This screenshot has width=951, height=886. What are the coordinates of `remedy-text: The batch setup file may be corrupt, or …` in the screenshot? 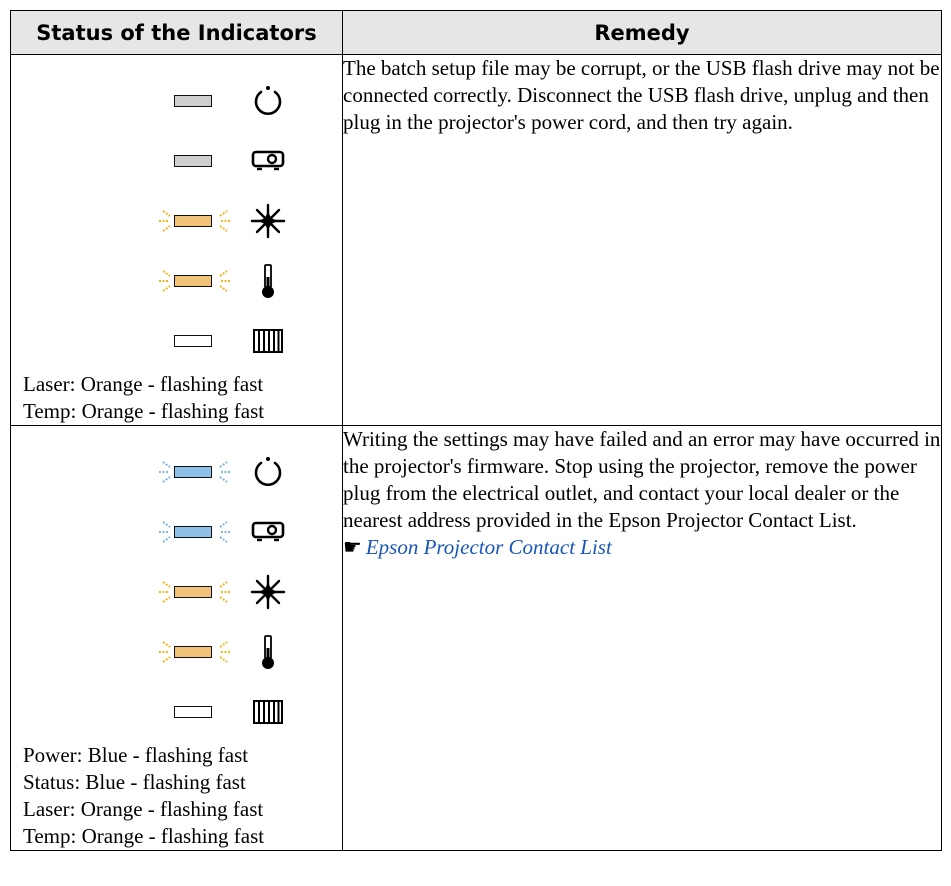 It's located at (641, 95).